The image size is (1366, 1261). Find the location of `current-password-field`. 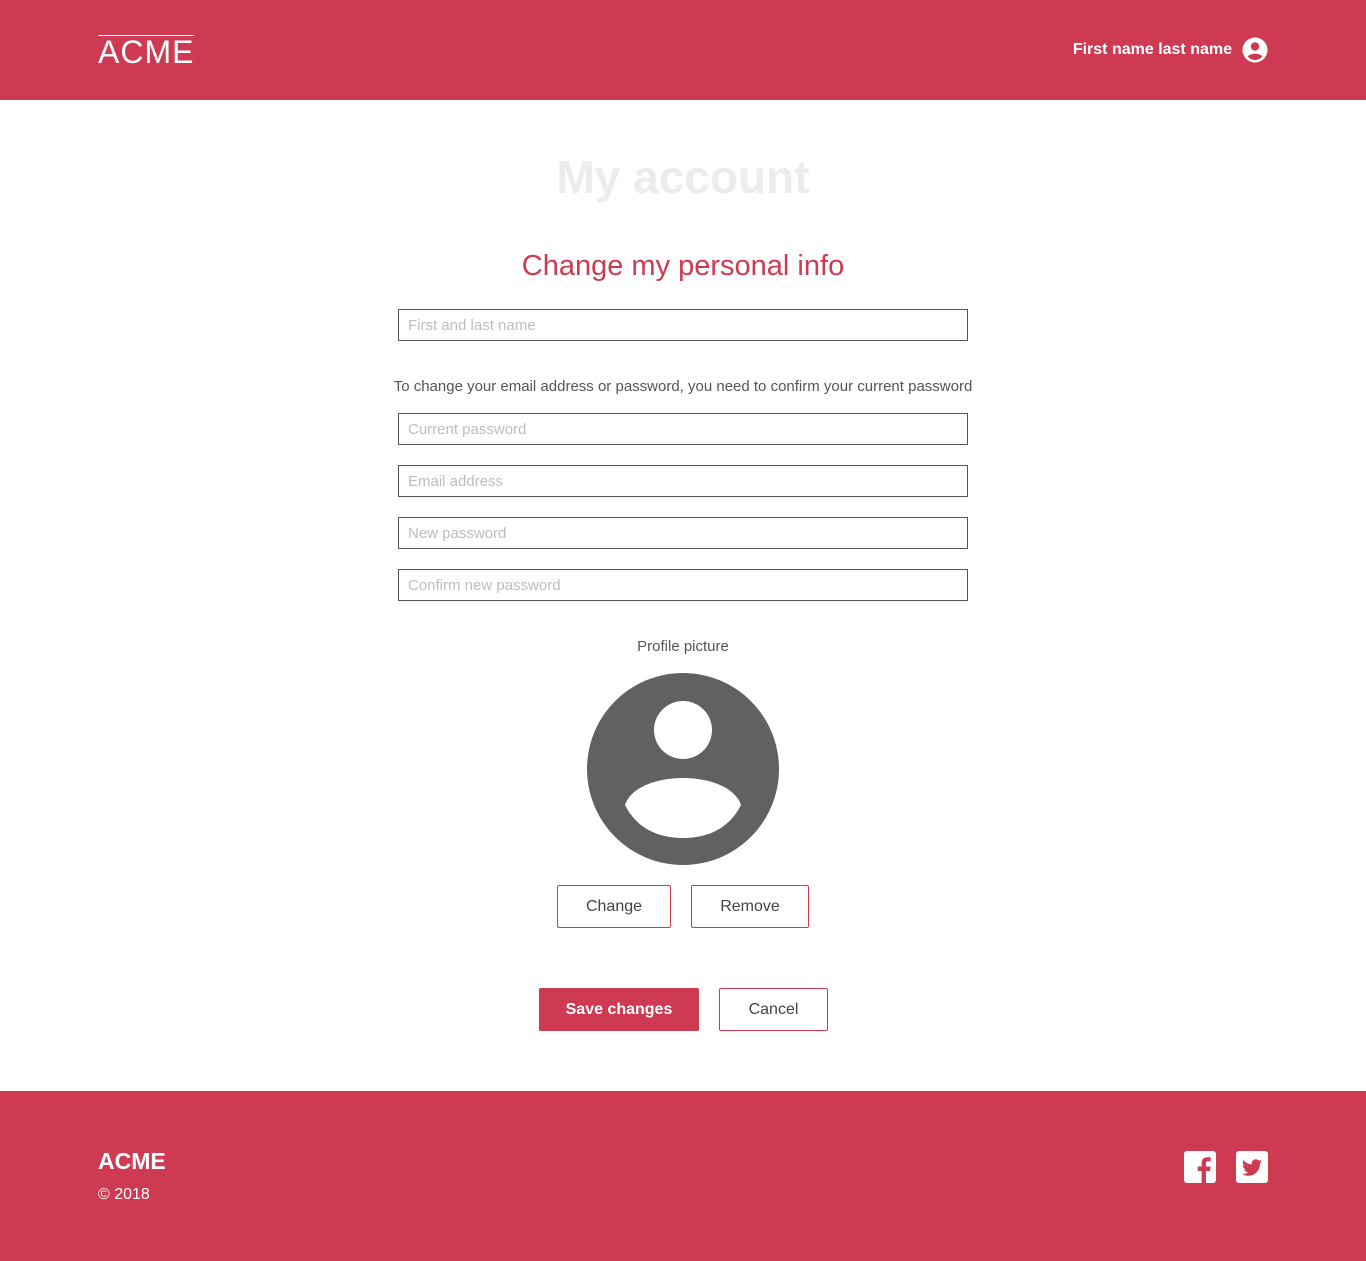

current-password-field is located at coordinates (683, 429).